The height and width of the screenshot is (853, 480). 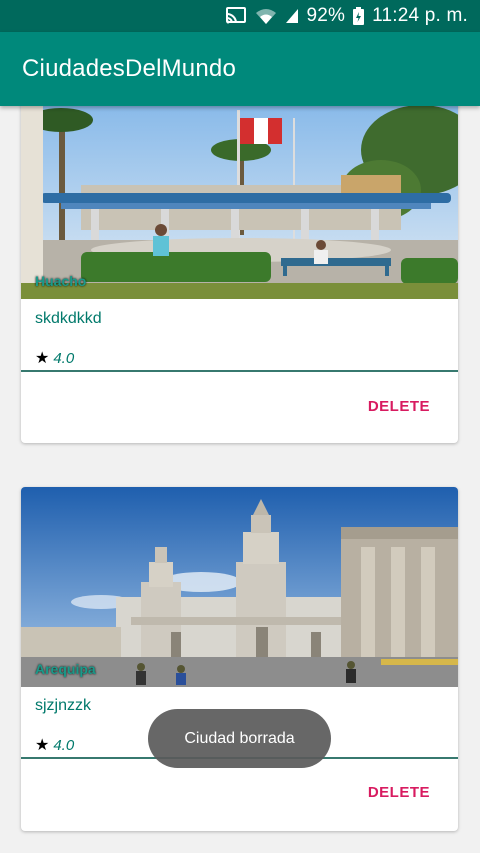 What do you see at coordinates (63, 705) in the screenshot?
I see `city-name: sjzjnzzk` at bounding box center [63, 705].